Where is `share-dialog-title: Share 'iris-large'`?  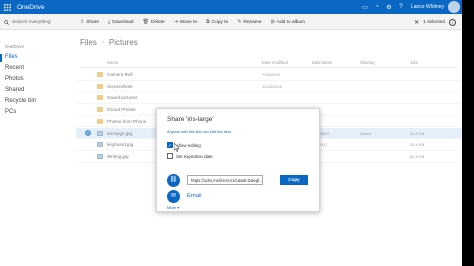 share-dialog-title: Share 'iris-large' is located at coordinates (190, 119).